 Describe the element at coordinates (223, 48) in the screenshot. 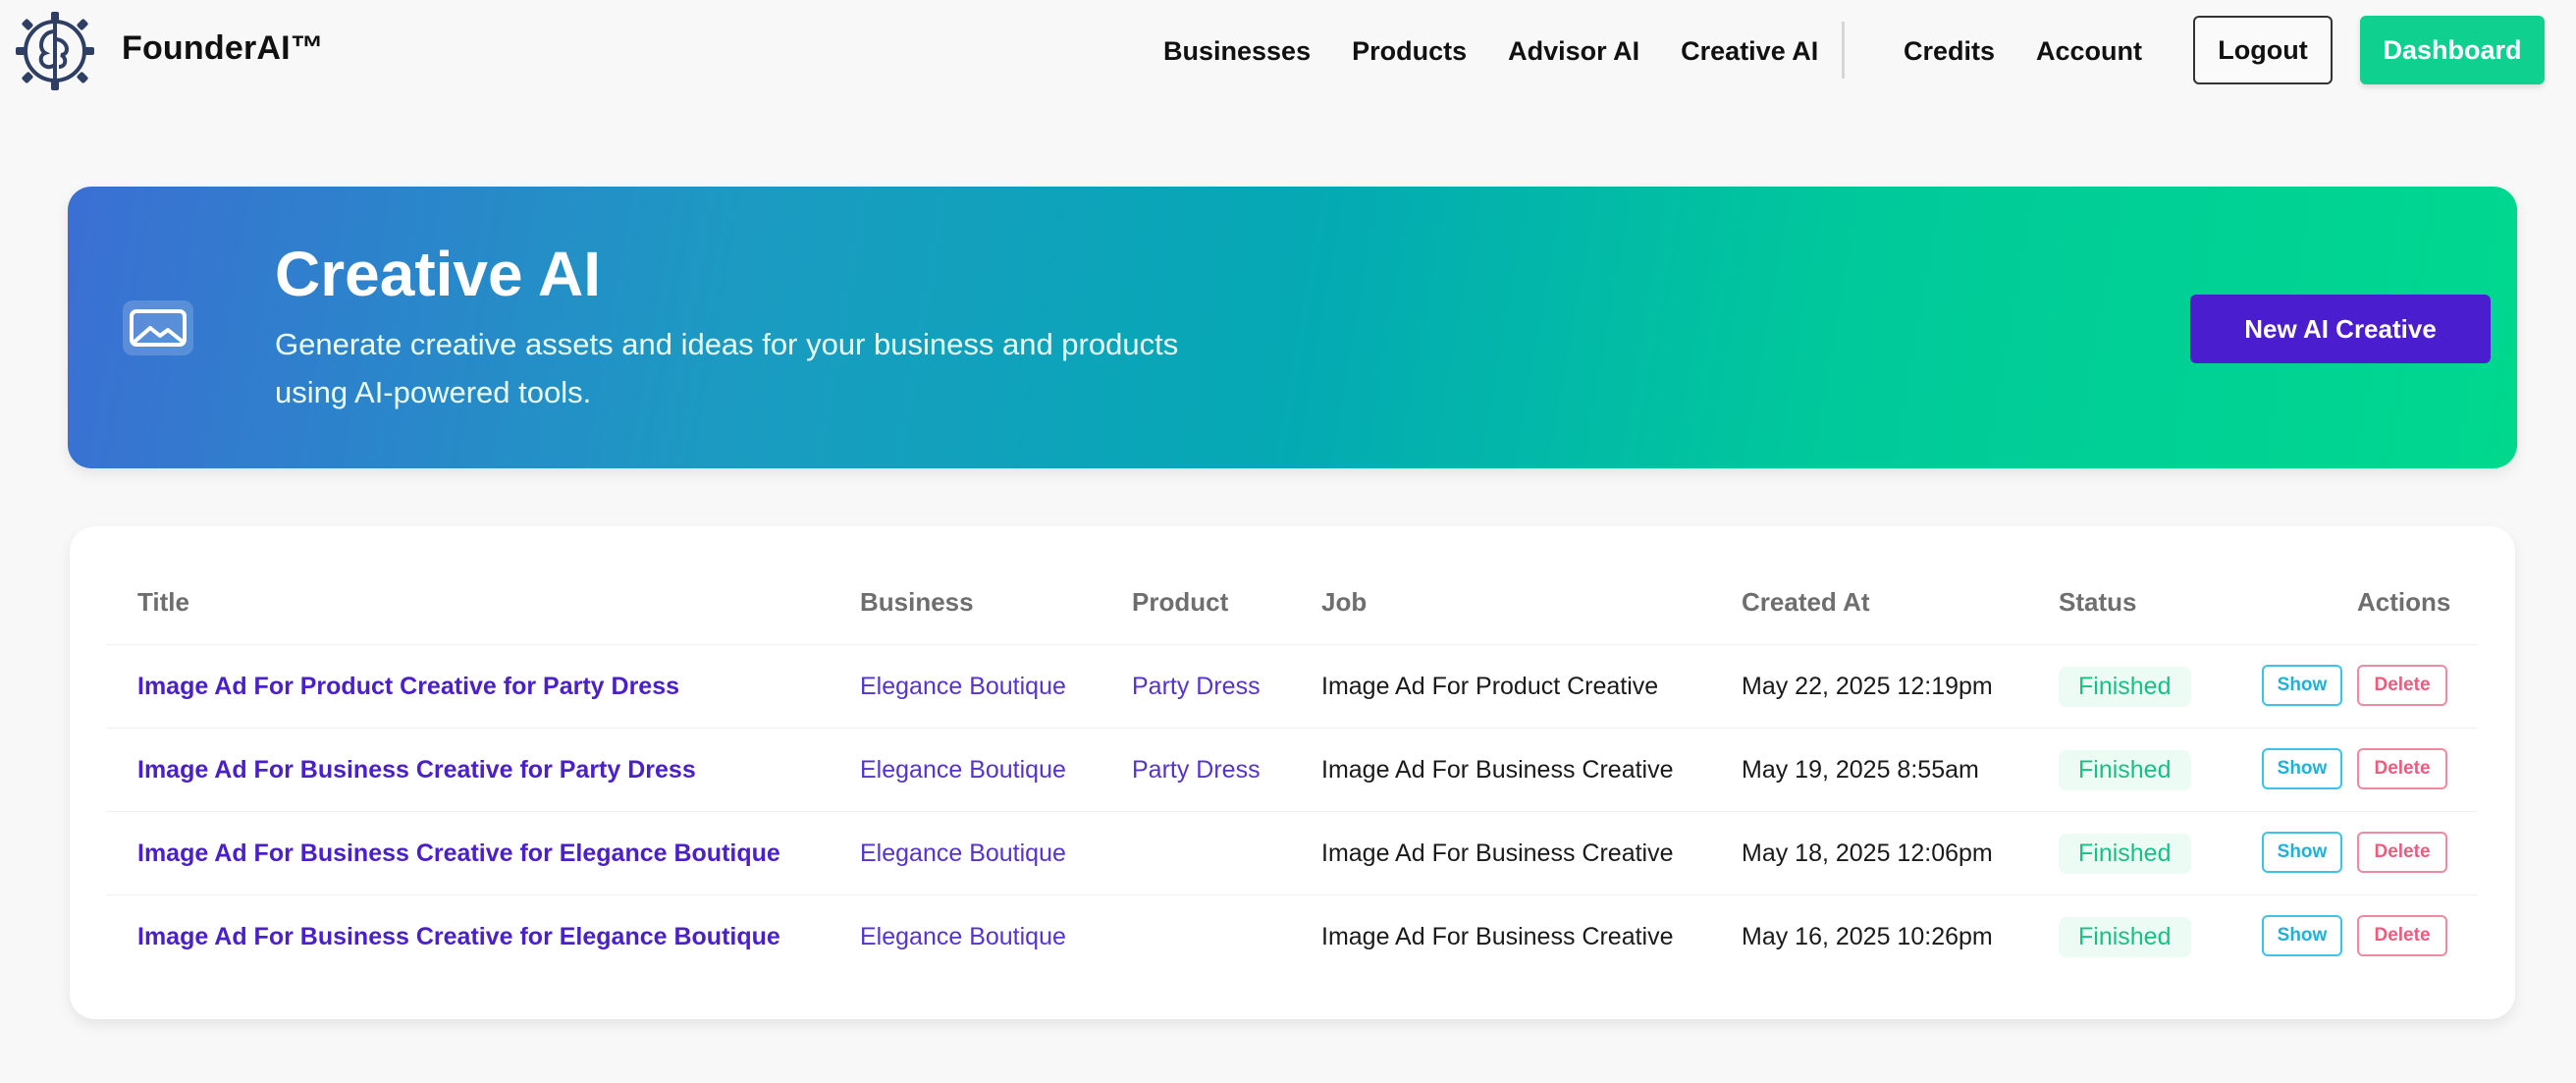

I see `brand-name: FounderAI™` at that location.